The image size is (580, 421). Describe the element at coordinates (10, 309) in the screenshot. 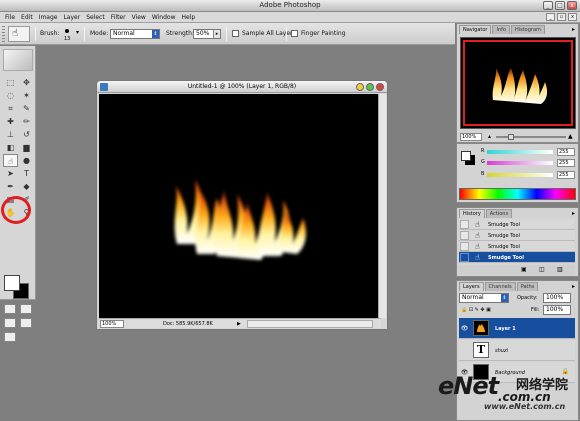

I see `standard-mode-icon` at that location.